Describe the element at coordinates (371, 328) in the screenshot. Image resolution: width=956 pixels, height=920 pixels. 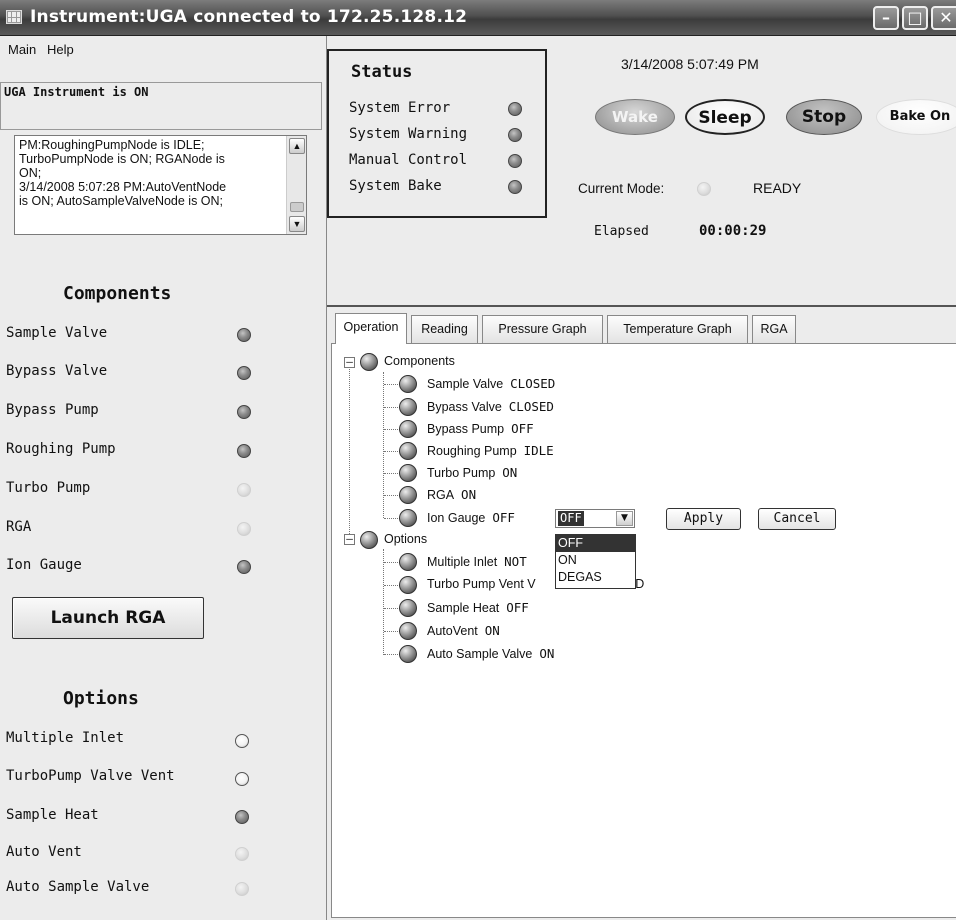
I see `tab-operation: Operation` at that location.